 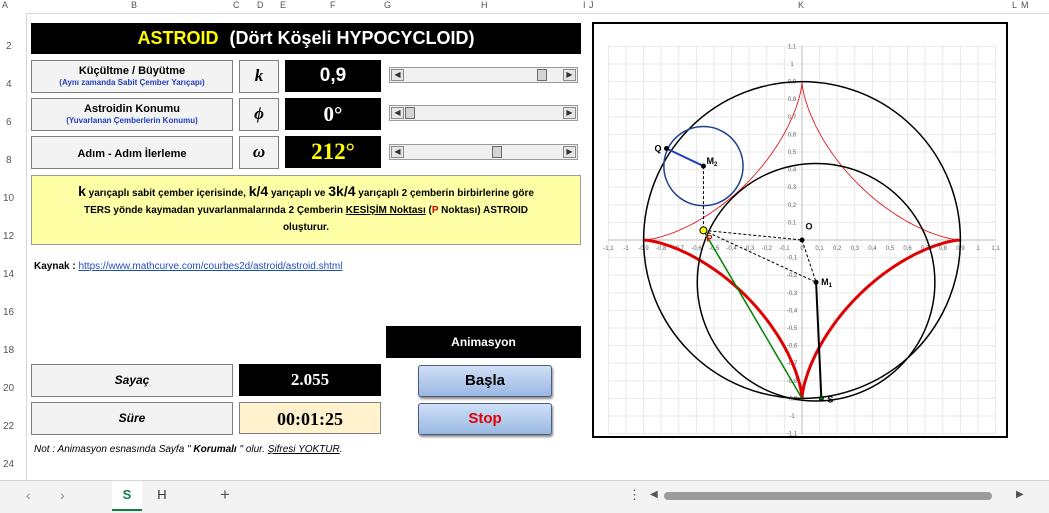 What do you see at coordinates (792, 47) in the screenshot?
I see `y-tick-label: 1,1` at bounding box center [792, 47].